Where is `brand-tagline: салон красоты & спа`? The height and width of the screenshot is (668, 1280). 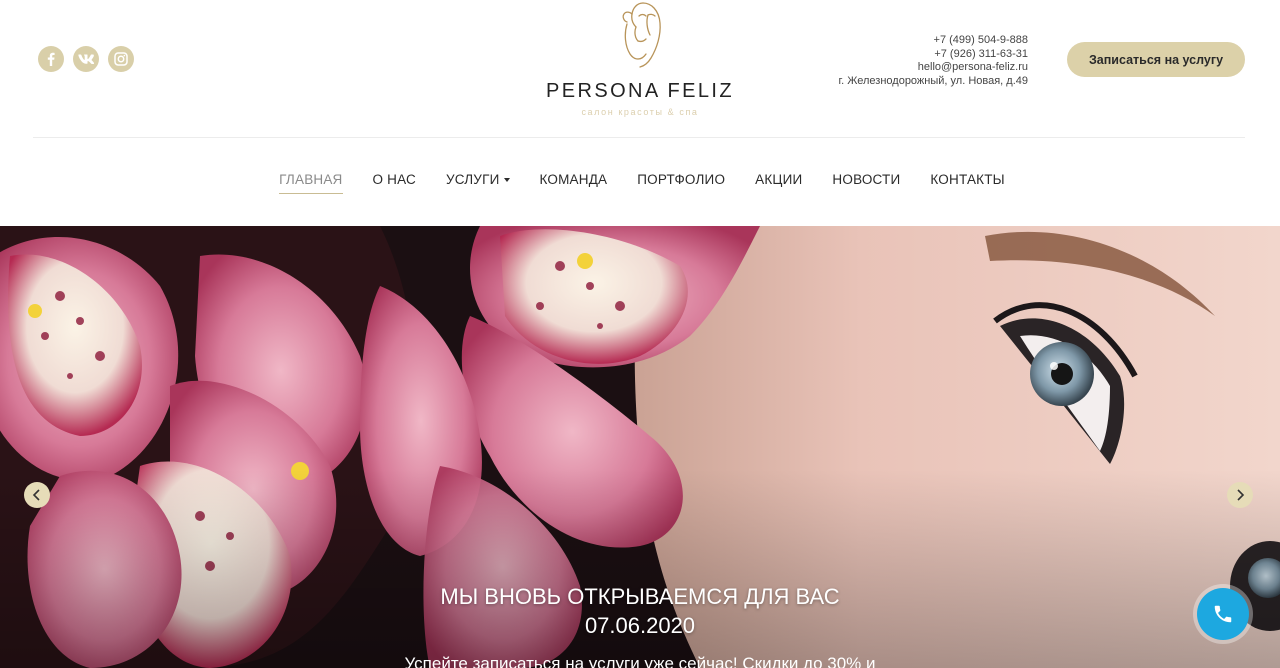
brand-tagline: салон красоты & спа is located at coordinates (640, 112).